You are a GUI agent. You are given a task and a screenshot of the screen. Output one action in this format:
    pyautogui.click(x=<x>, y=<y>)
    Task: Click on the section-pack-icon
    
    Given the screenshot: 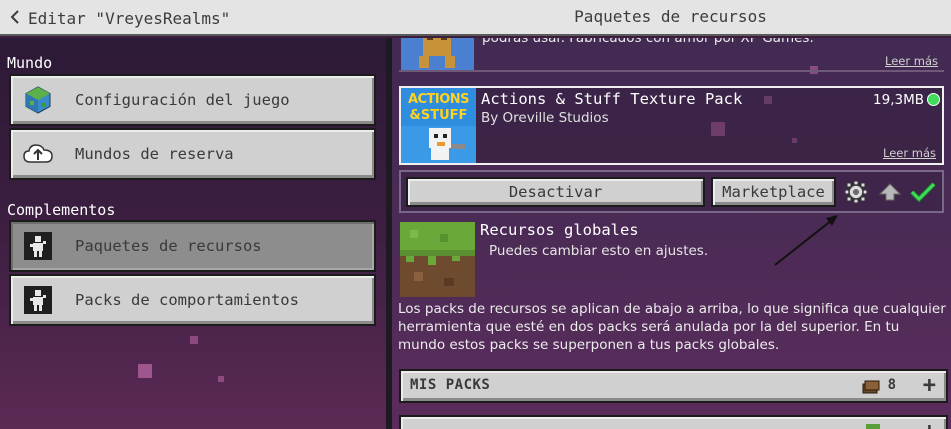 What is the action you would take?
    pyautogui.click(x=873, y=426)
    